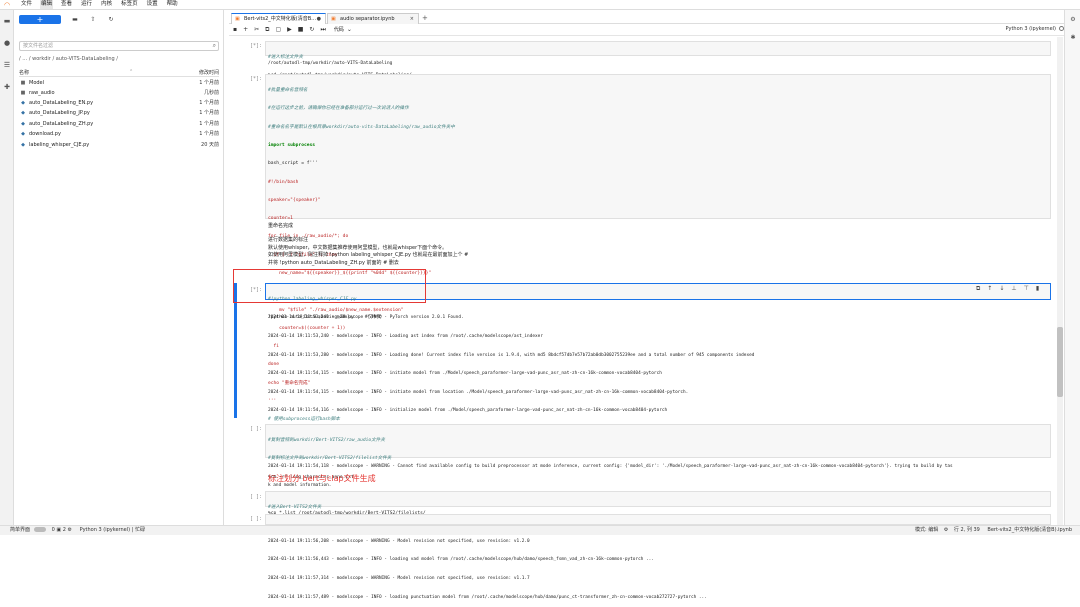  I want to click on tab-bert-vits2-notebook: ▣ Bert-vits2_中文特化版(清音B… ●, so click(278, 18).